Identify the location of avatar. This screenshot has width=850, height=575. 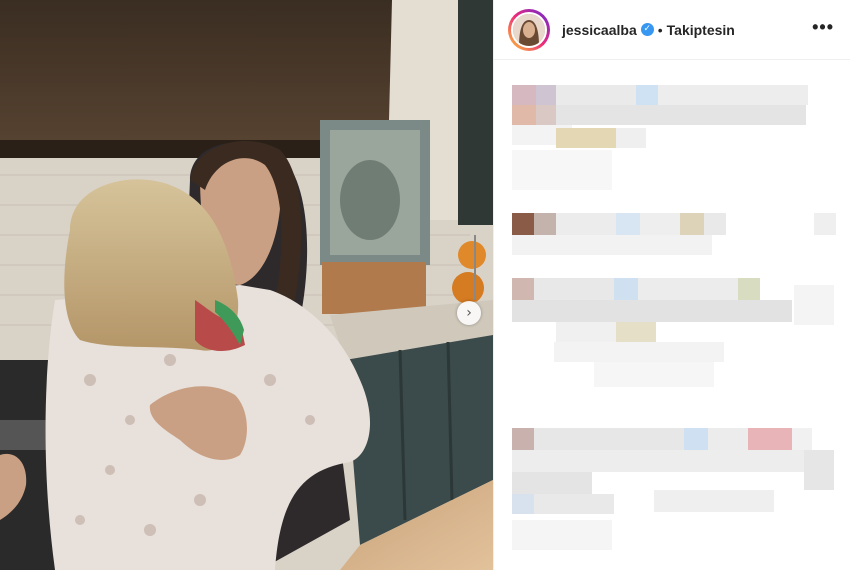
(529, 29).